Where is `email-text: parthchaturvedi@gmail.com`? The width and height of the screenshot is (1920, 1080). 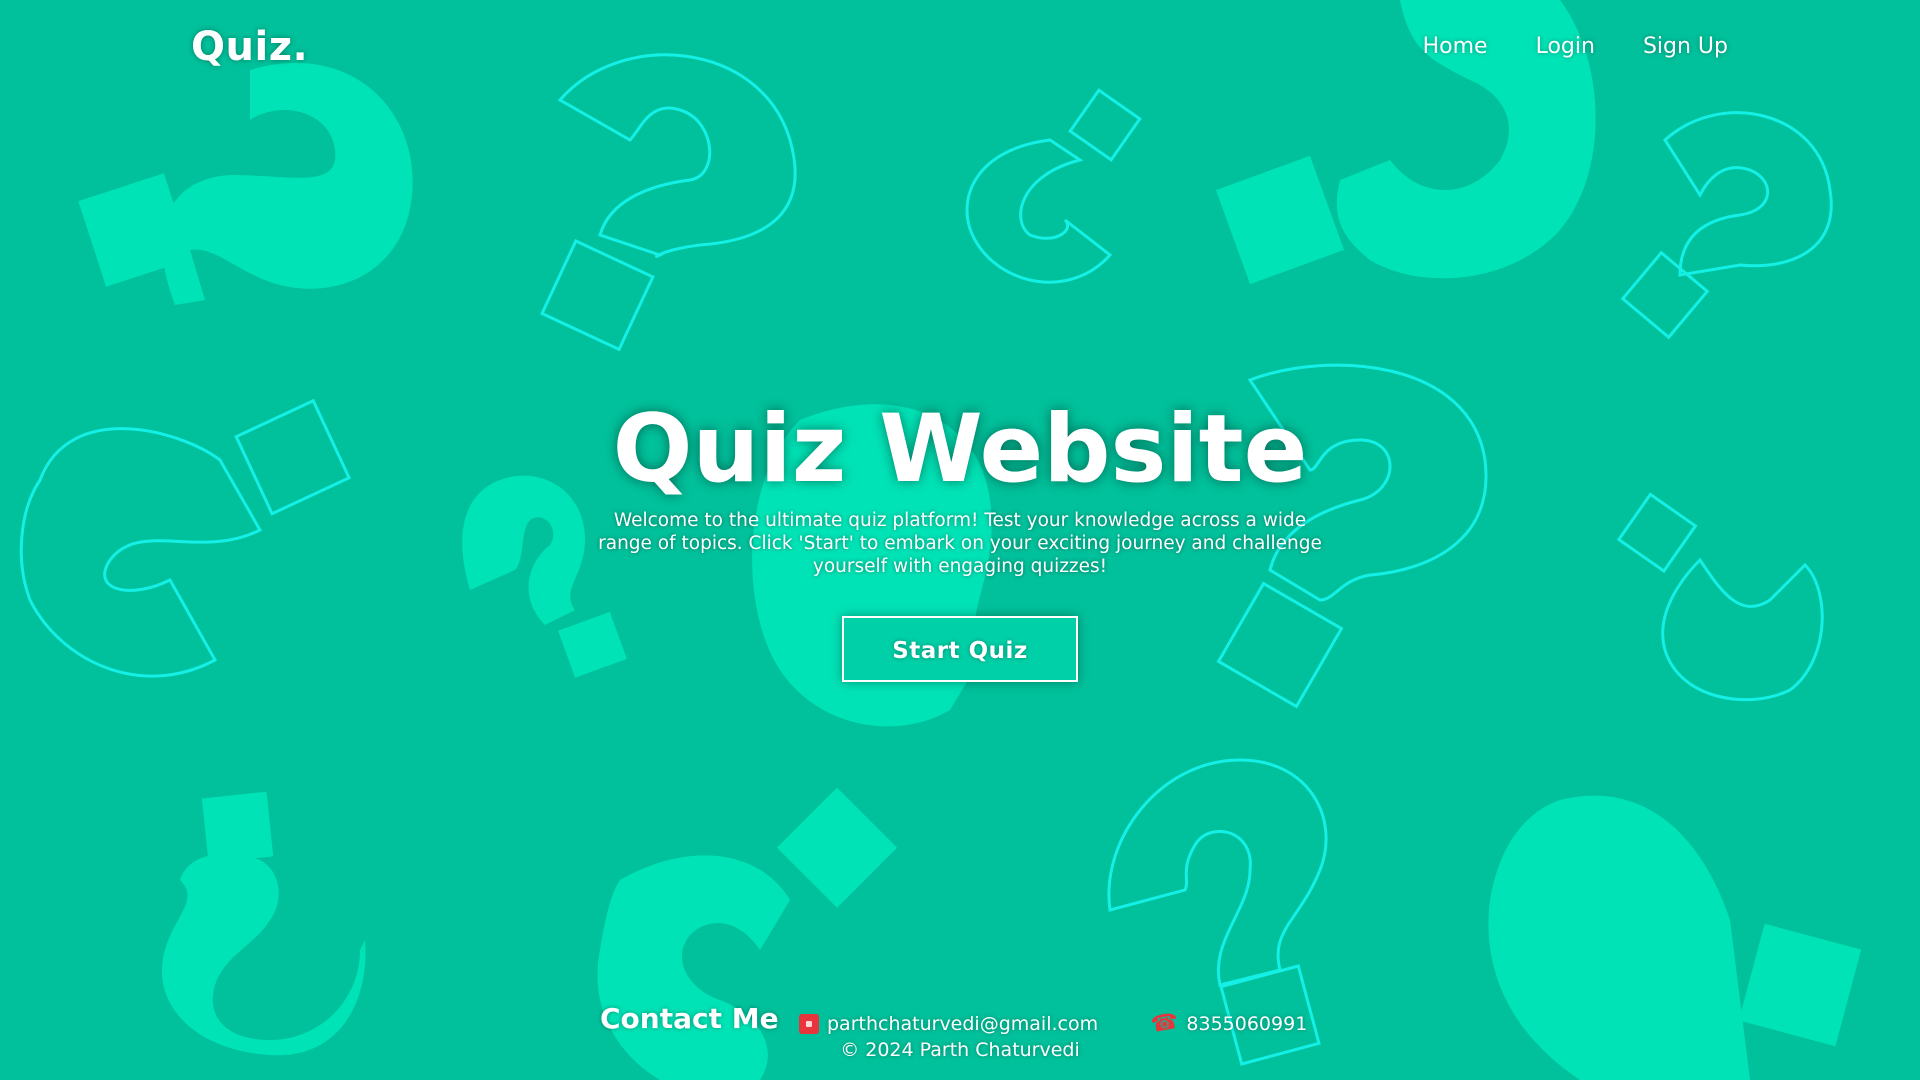
email-text: parthchaturvedi@gmail.com is located at coordinates (963, 1024).